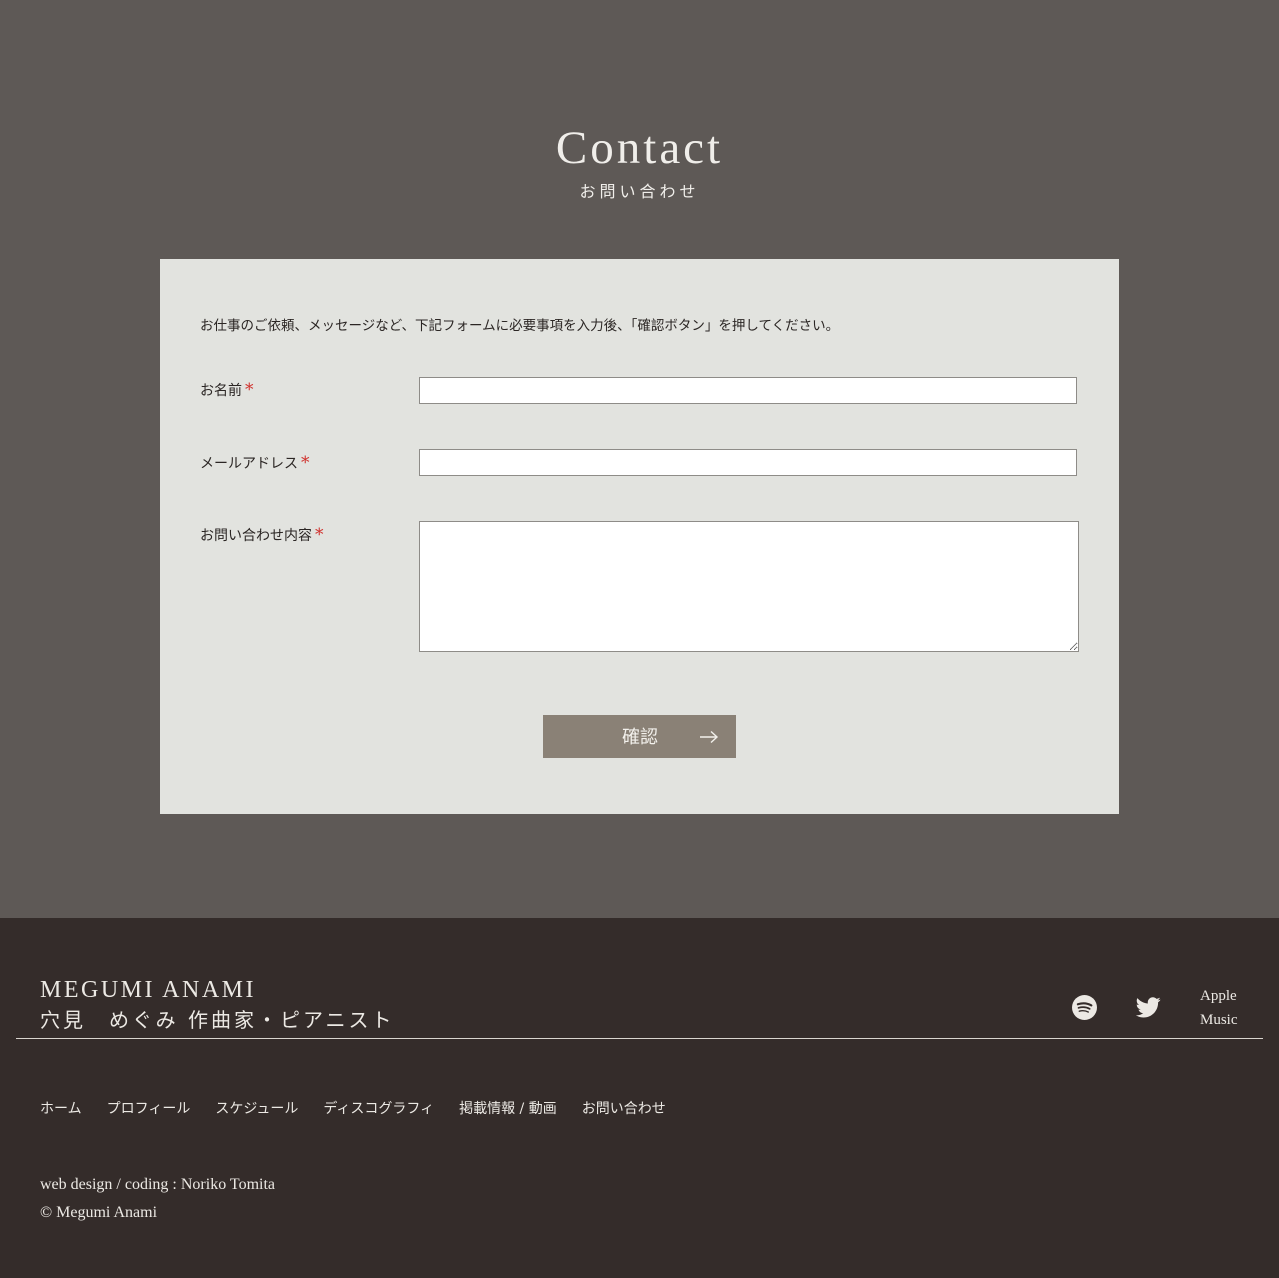  What do you see at coordinates (709, 737) in the screenshot?
I see `arrow-right-icon` at bounding box center [709, 737].